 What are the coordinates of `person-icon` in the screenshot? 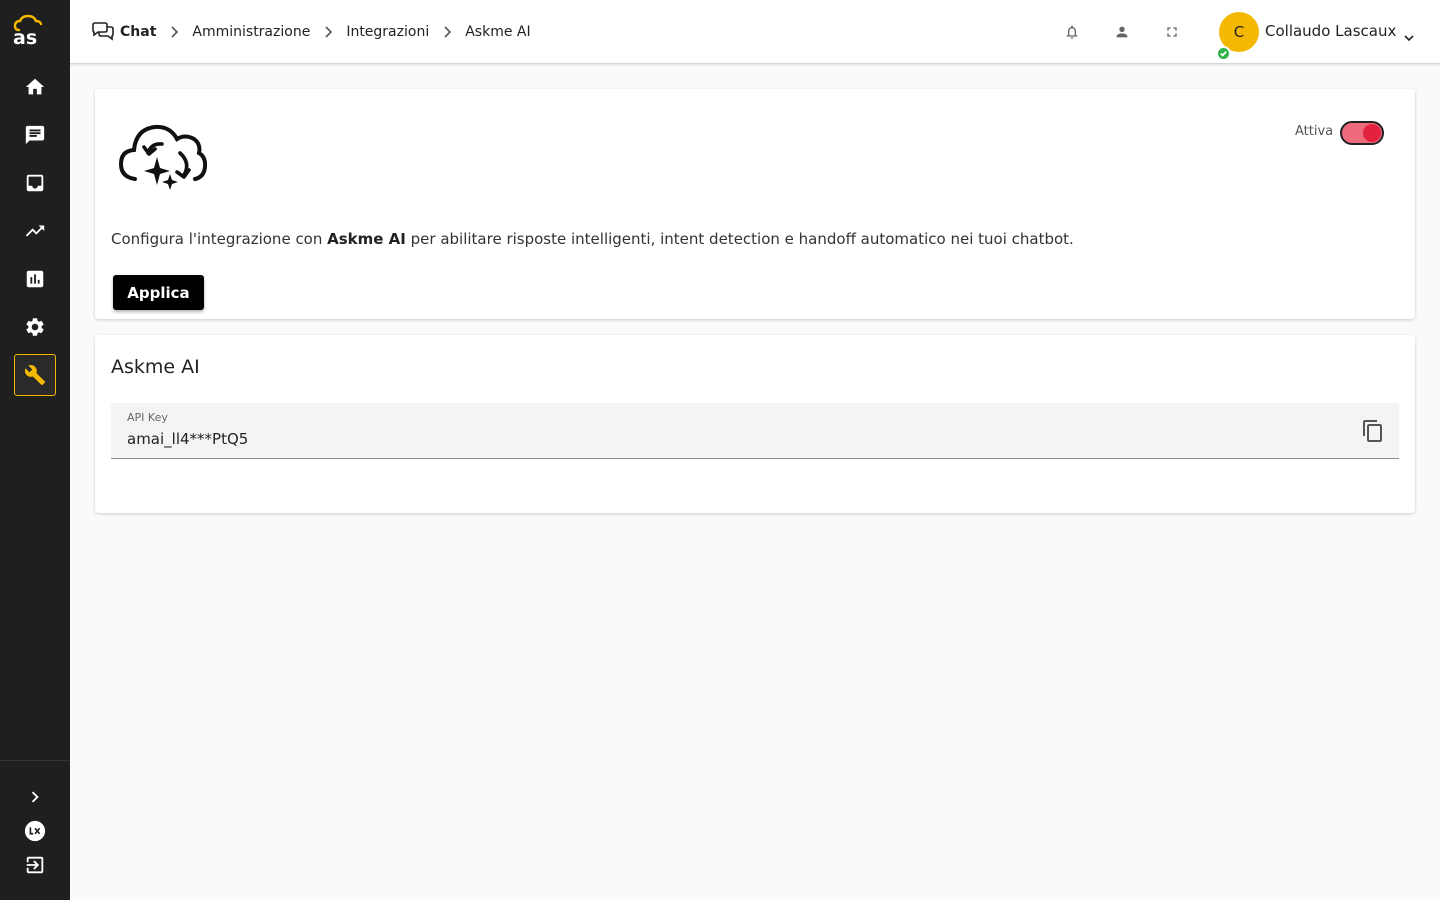 It's located at (1122, 32).